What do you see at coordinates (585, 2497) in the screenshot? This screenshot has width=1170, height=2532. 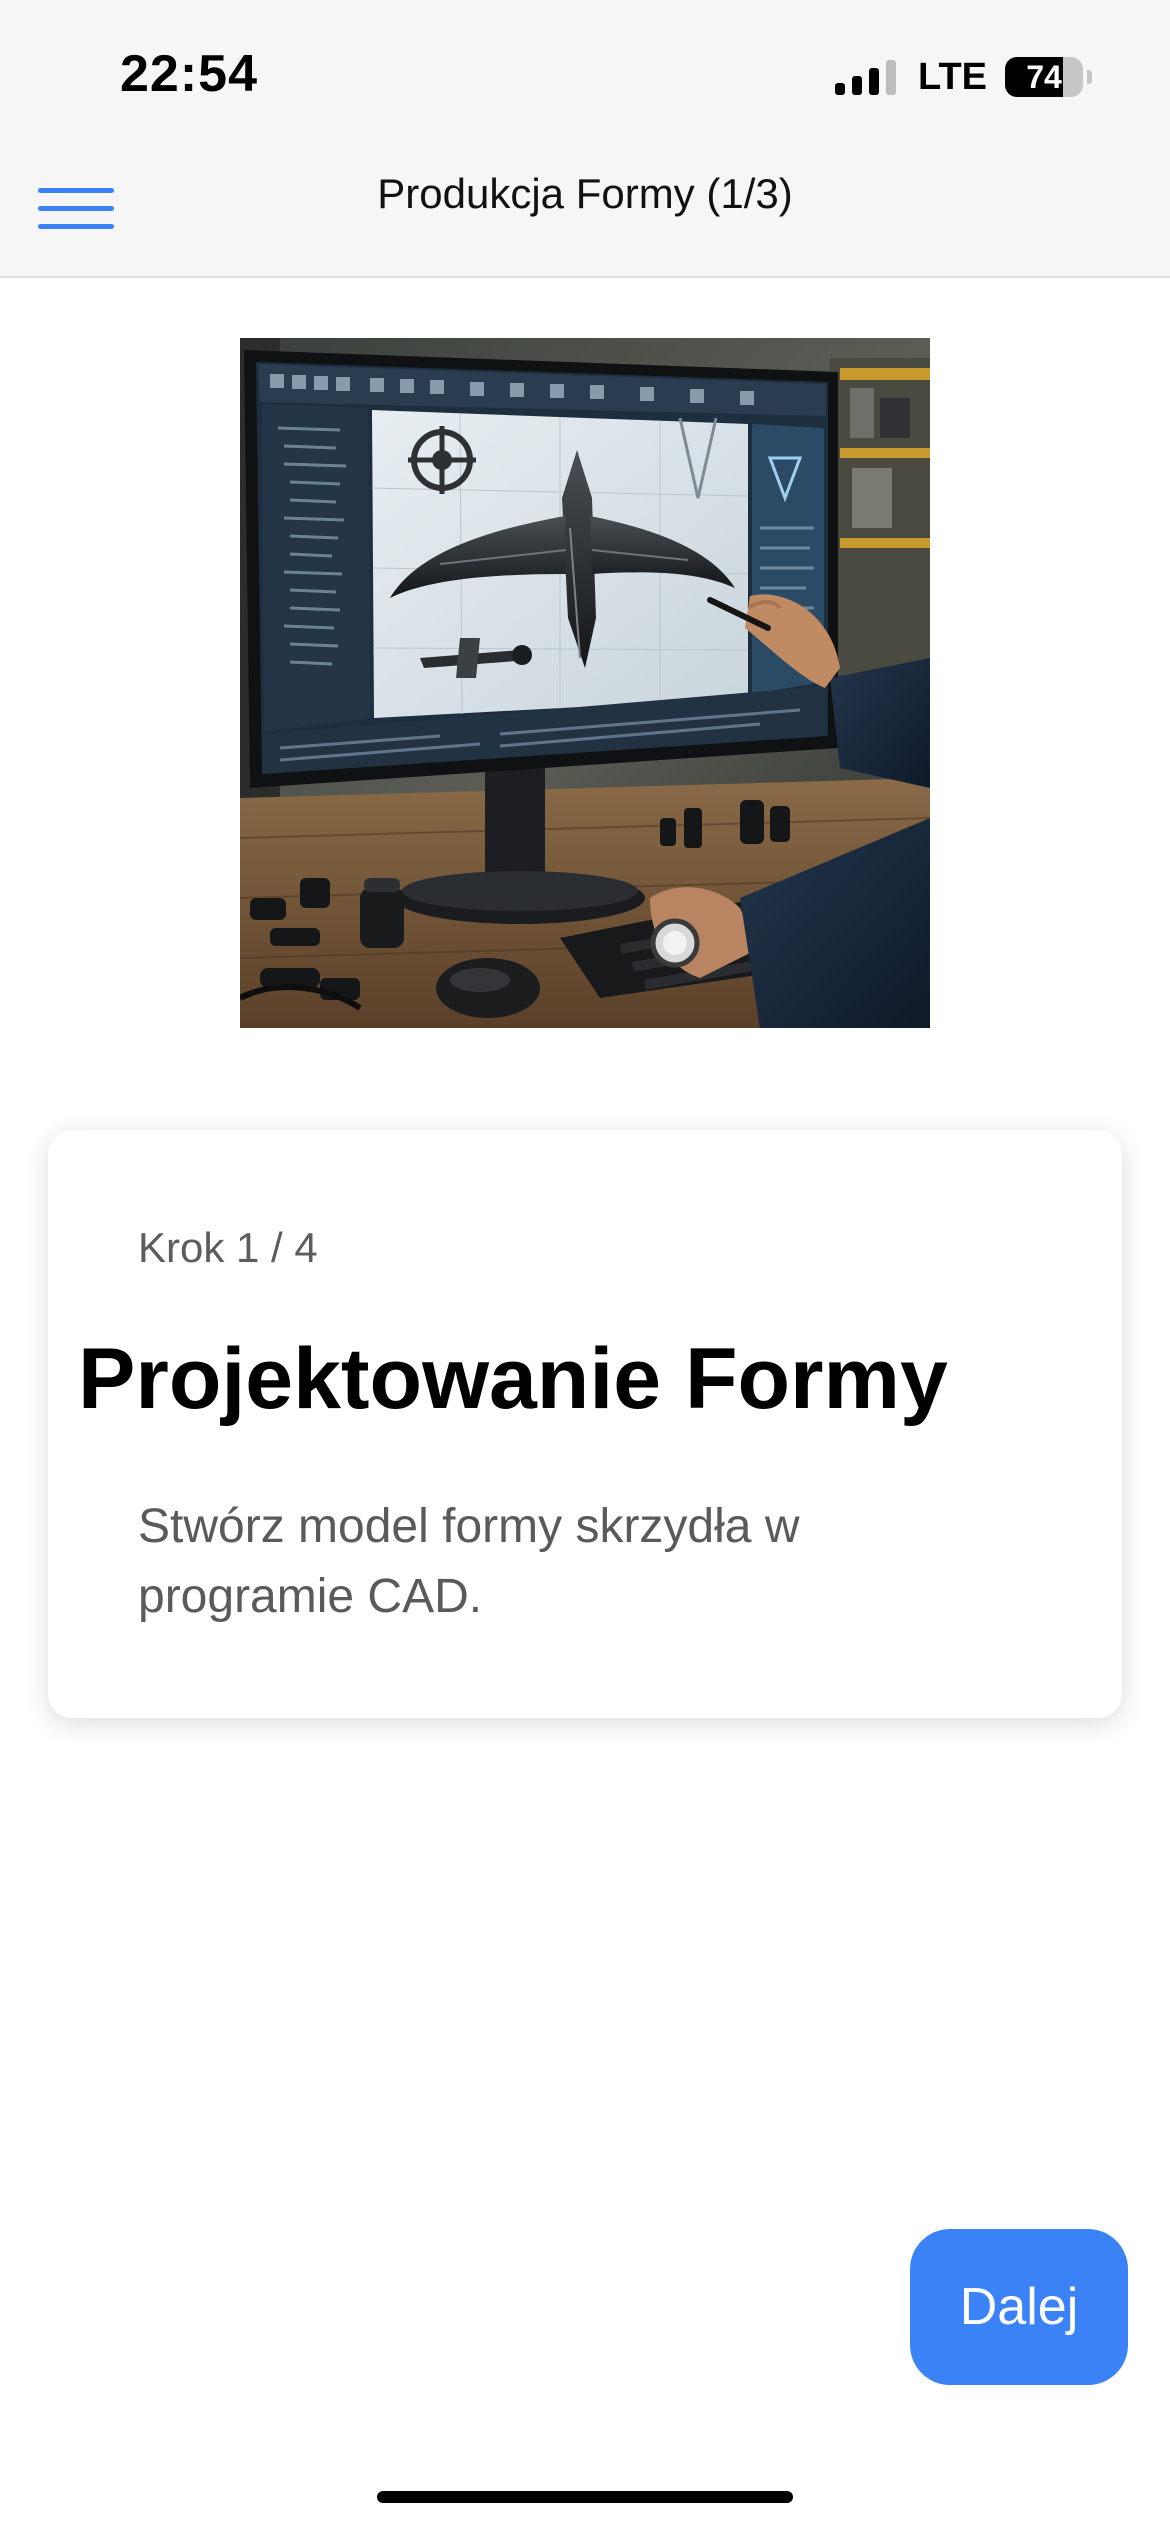 I see `home-indicator` at bounding box center [585, 2497].